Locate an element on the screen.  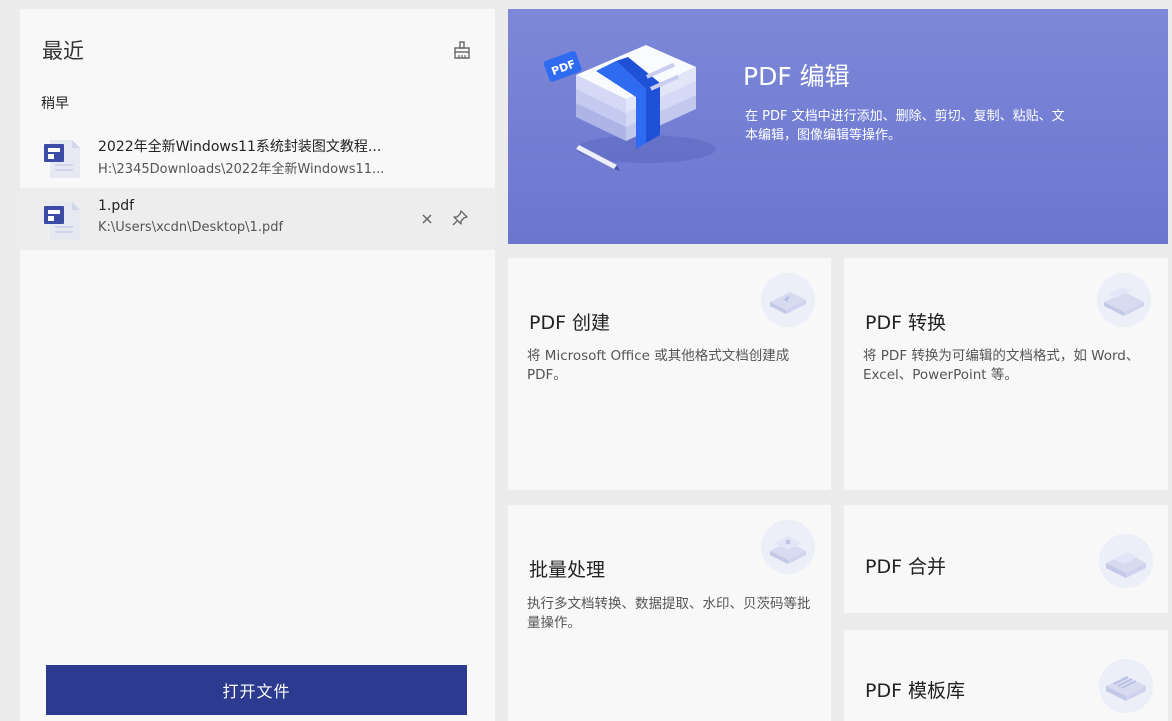
pdf-convert-icon is located at coordinates (1124, 300).